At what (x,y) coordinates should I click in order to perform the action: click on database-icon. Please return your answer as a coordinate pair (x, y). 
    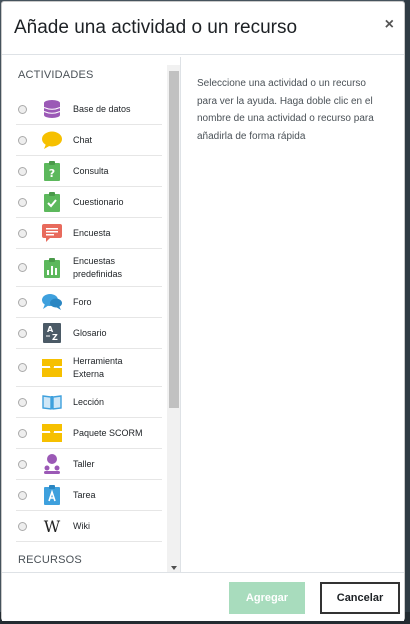
    Looking at the image, I should click on (52, 109).